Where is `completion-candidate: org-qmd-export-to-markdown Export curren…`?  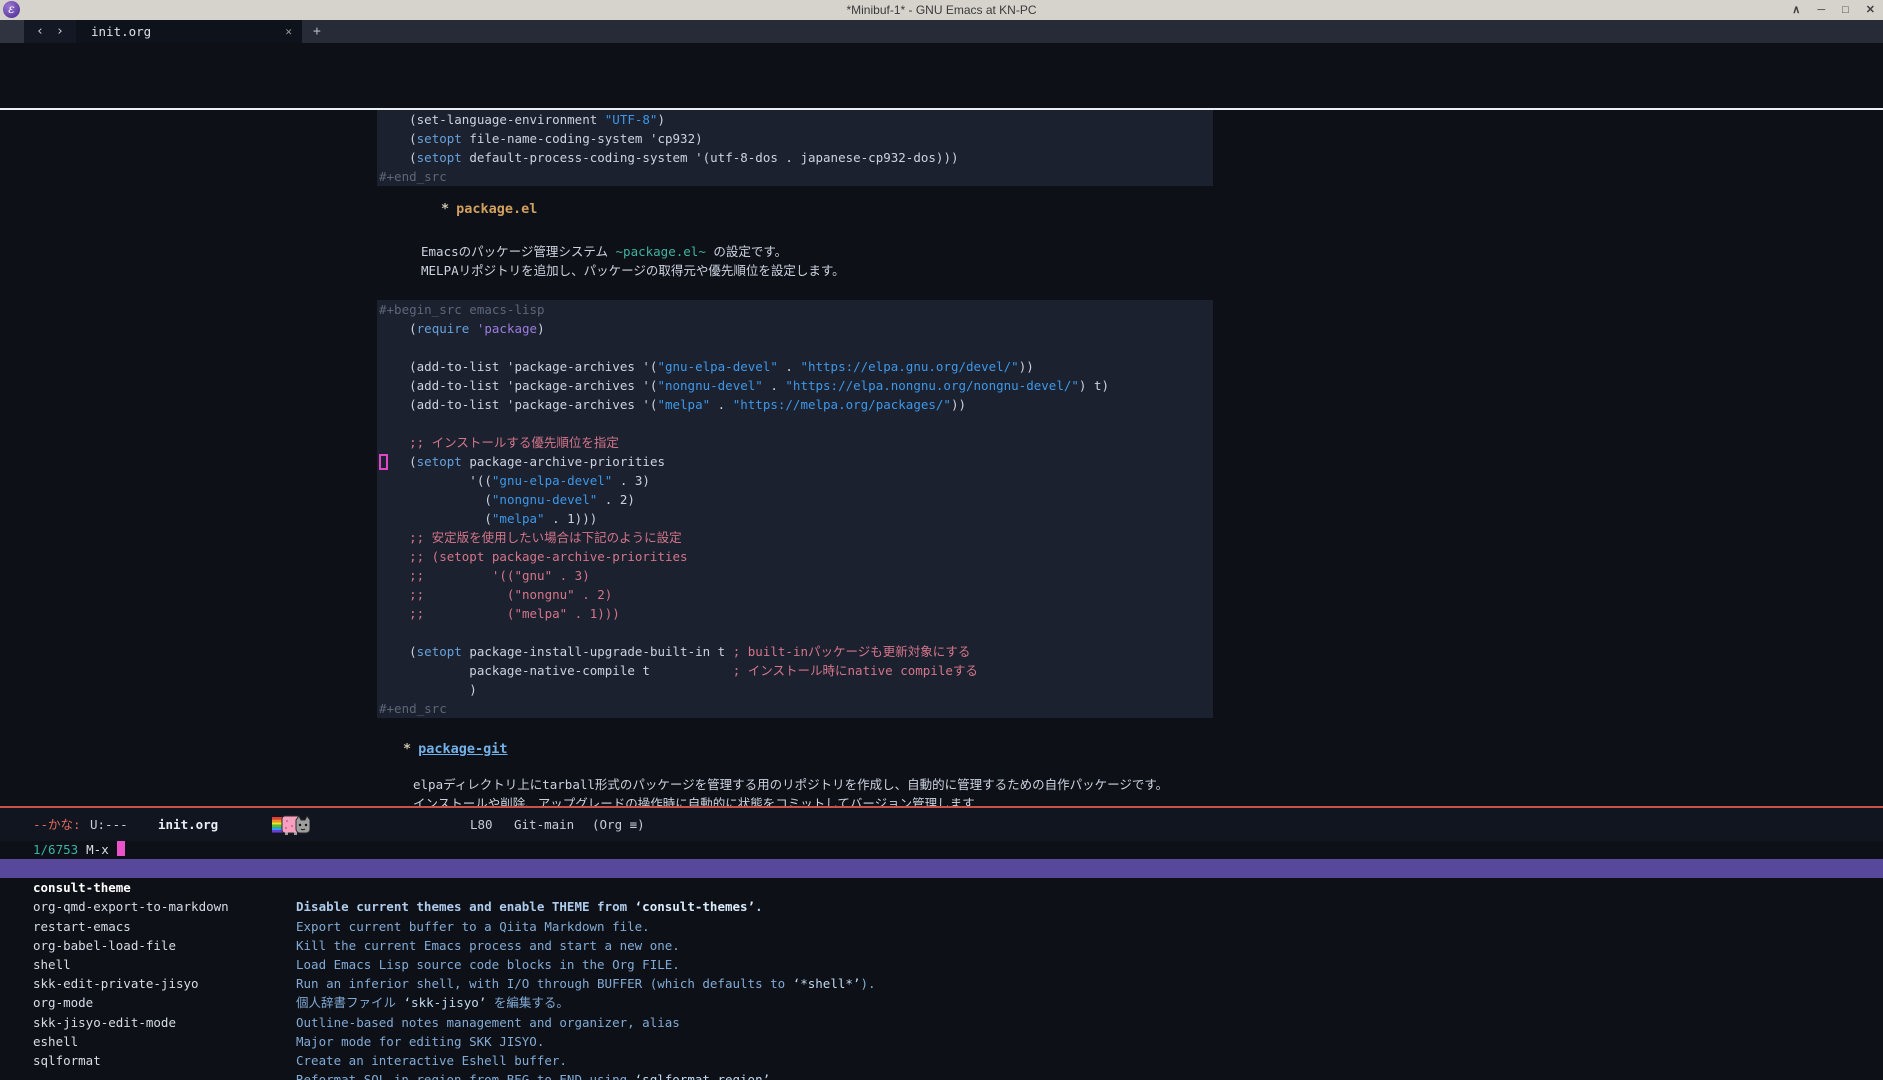 completion-candidate: org-qmd-export-to-markdown Export curren… is located at coordinates (941, 905).